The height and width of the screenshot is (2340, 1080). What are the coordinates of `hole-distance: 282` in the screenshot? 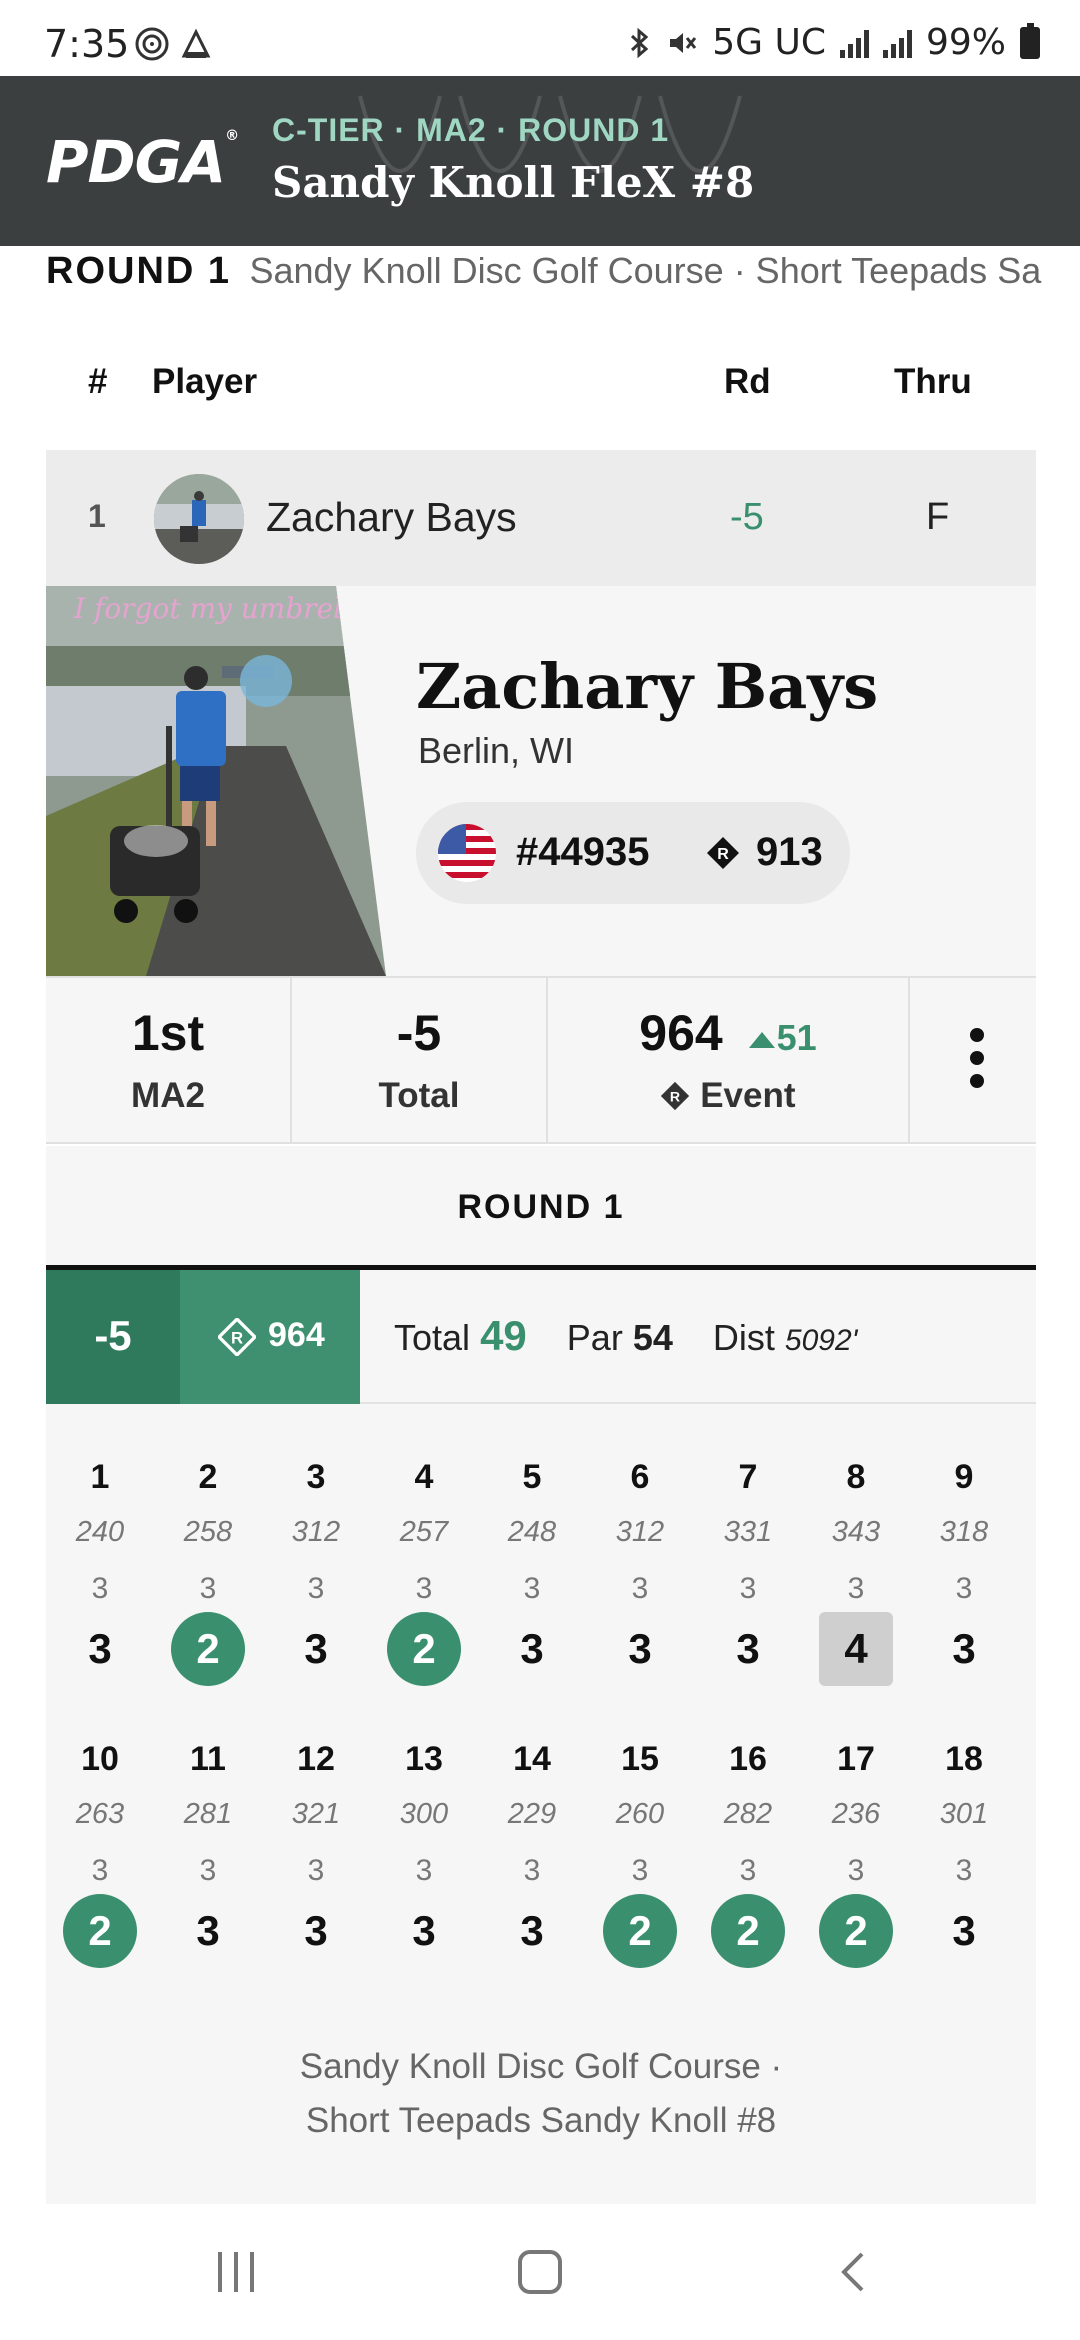 It's located at (748, 1814).